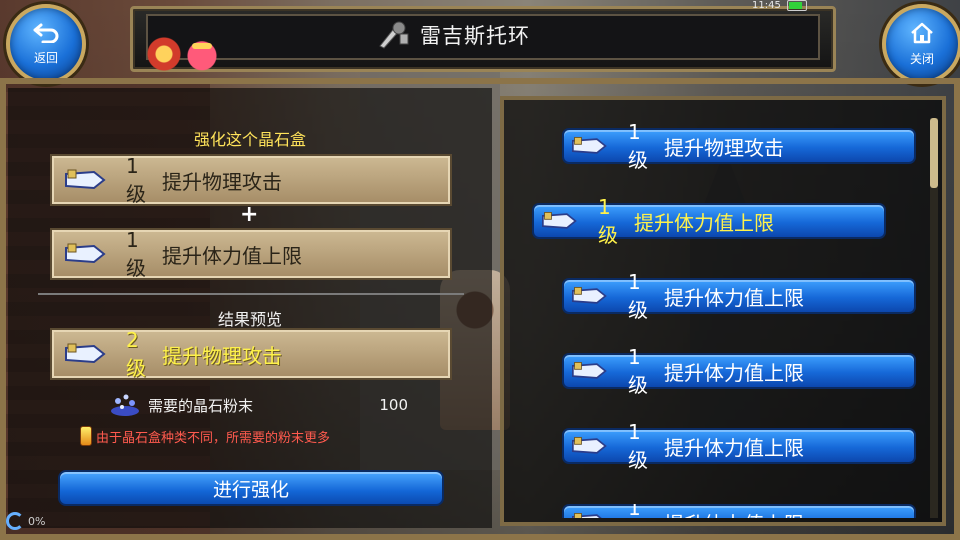 The image size is (960, 540). I want to click on powder-requirement: 需要的晶石粉末 100, so click(258, 405).